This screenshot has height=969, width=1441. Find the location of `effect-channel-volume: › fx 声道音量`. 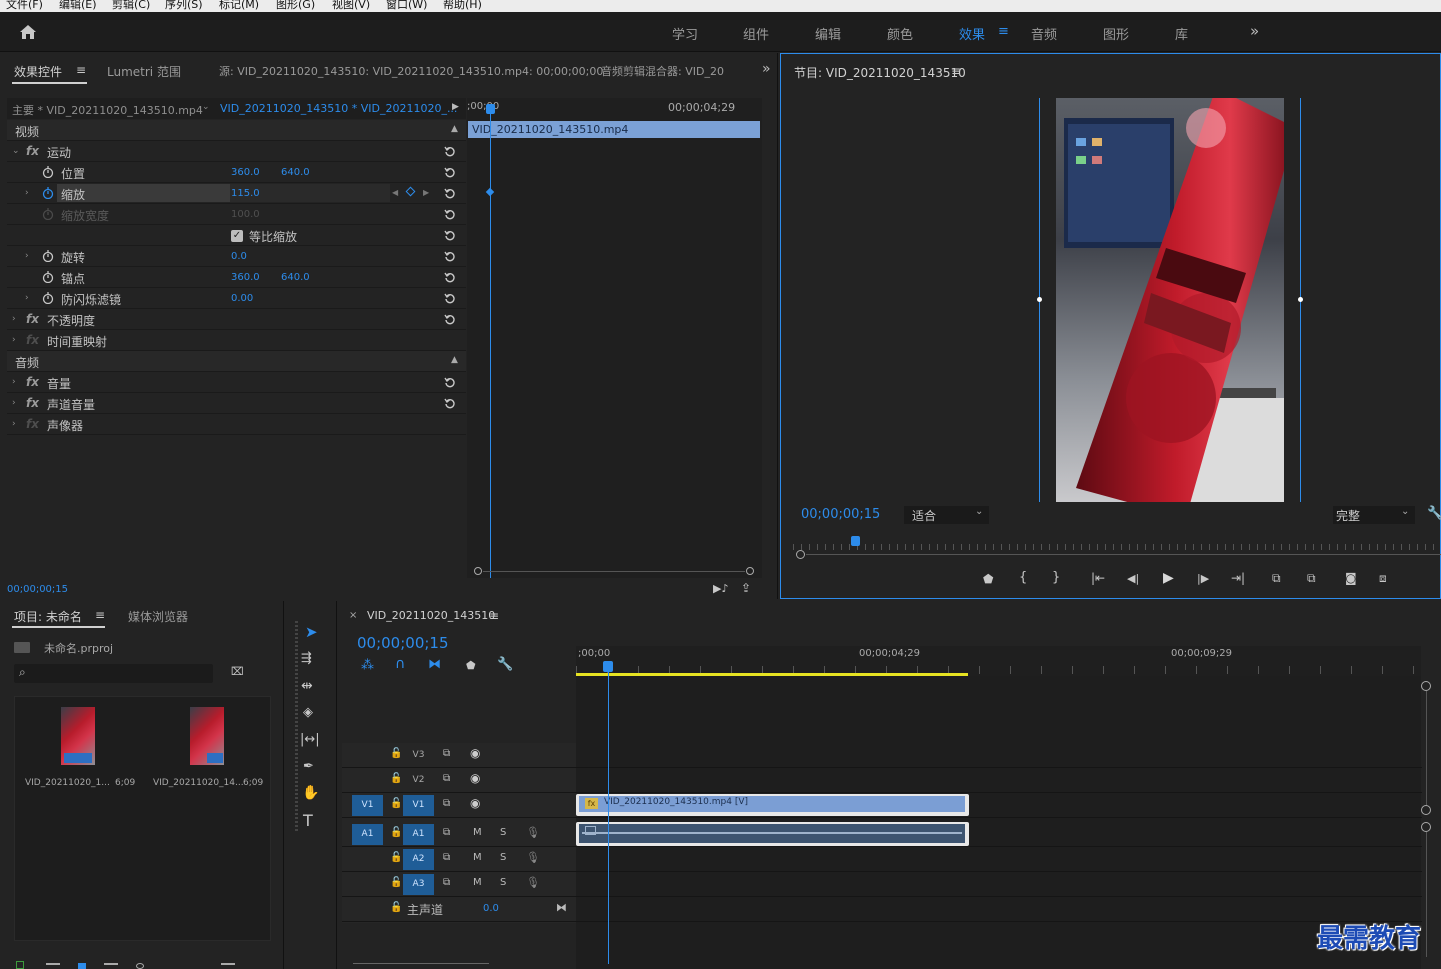

effect-channel-volume: › fx 声道音量 is located at coordinates (236, 403).